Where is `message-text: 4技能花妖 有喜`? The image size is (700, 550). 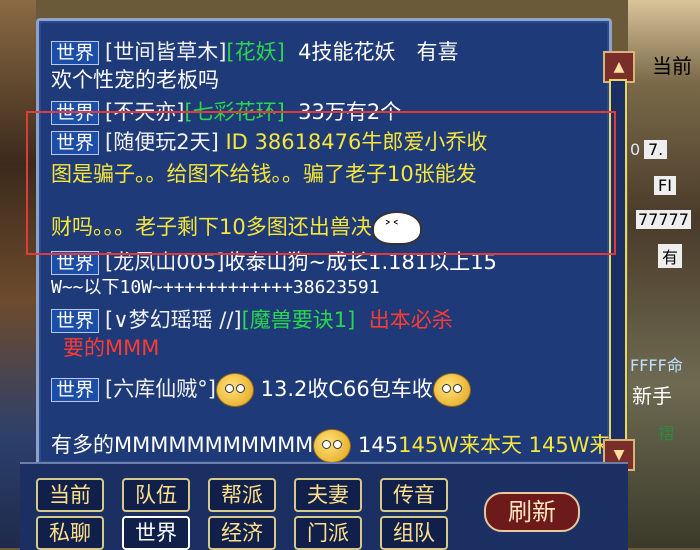
message-text: 4技能花妖 有喜 is located at coordinates (378, 52).